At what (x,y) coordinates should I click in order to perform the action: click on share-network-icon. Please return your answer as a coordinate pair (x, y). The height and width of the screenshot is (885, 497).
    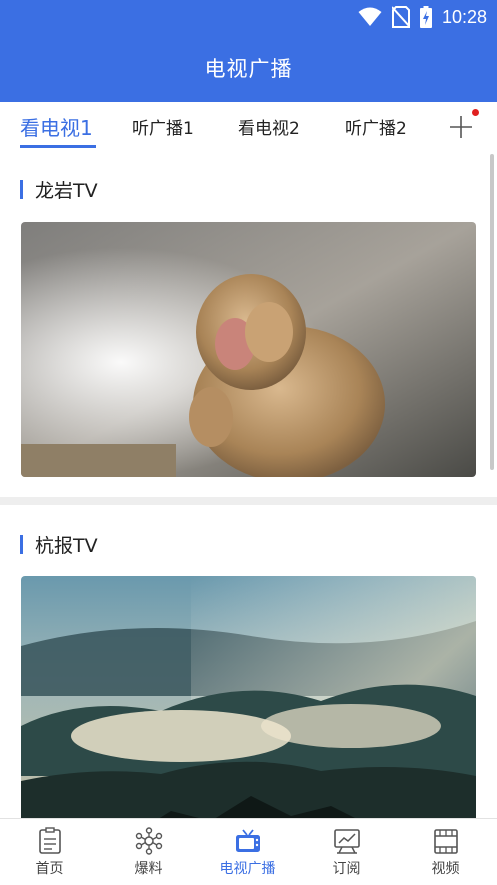
    Looking at the image, I should click on (148, 841).